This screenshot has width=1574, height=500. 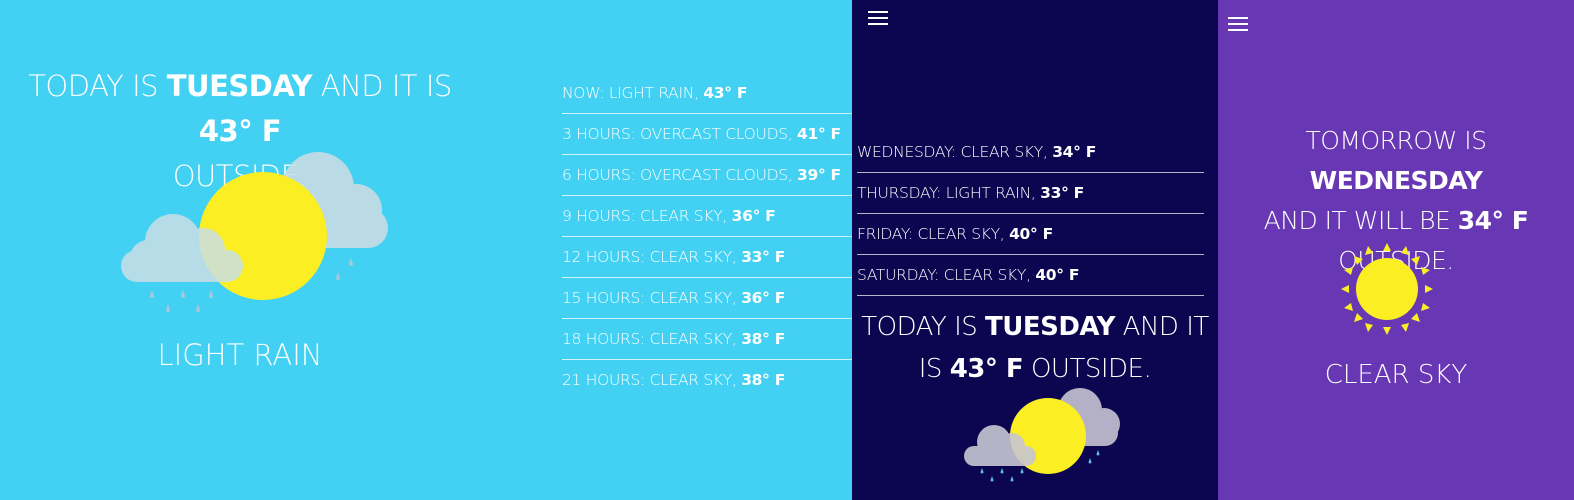 I want to click on hourly-item: Now: light rain, 43° F, so click(x=707, y=93).